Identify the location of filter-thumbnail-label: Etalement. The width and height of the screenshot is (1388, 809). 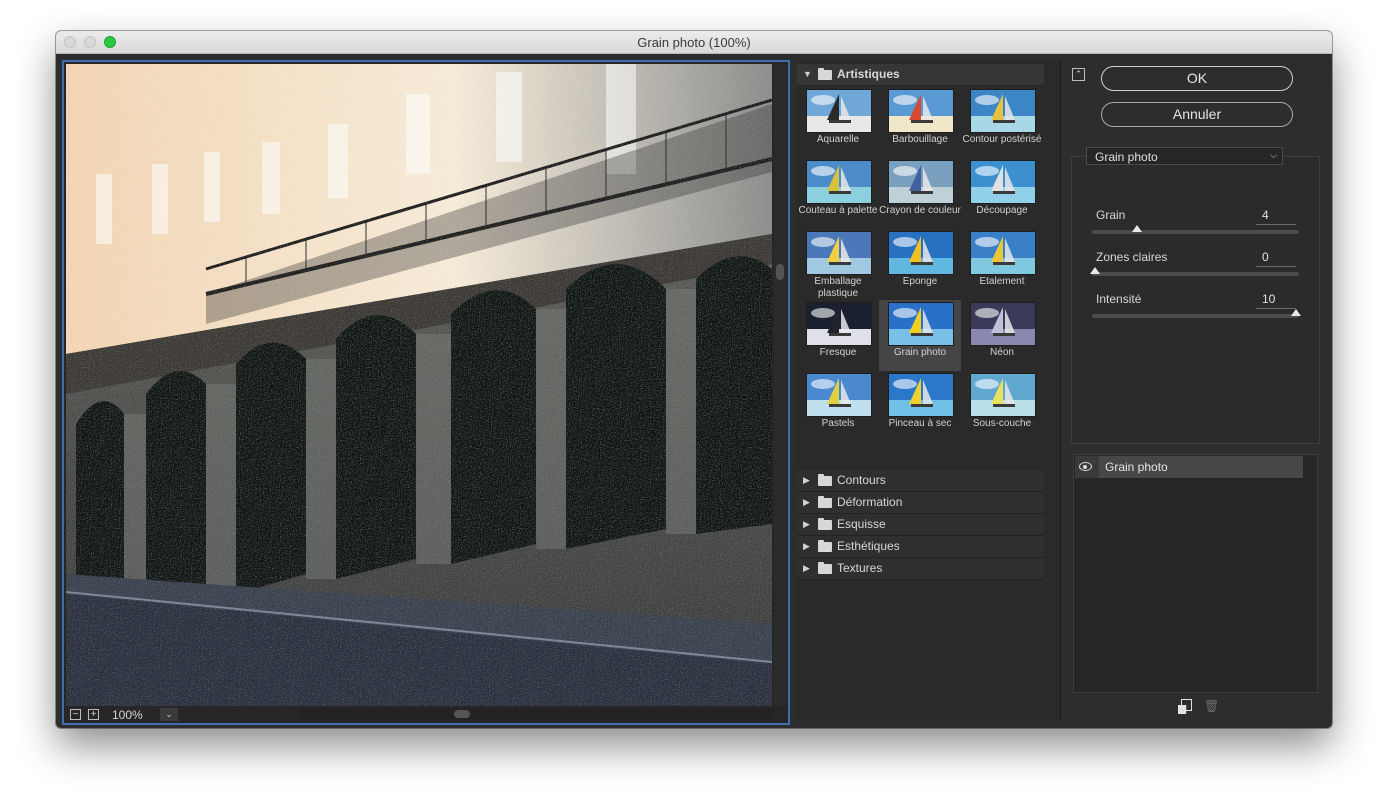
(1002, 281).